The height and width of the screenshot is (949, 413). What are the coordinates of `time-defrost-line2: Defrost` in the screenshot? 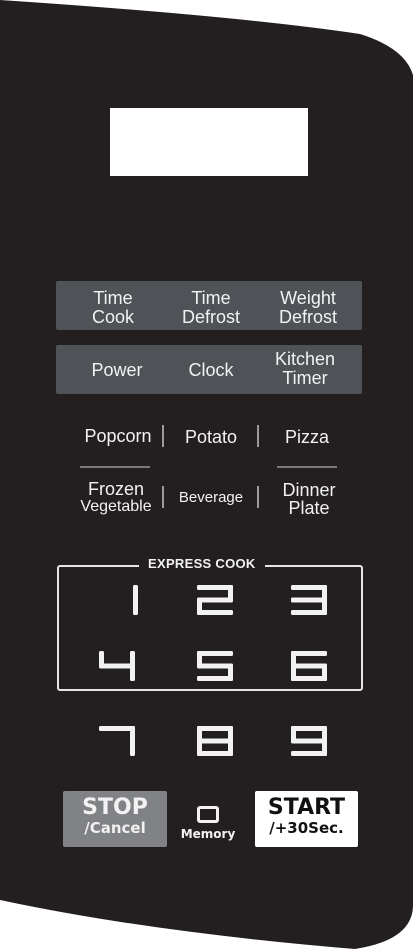 It's located at (211, 317).